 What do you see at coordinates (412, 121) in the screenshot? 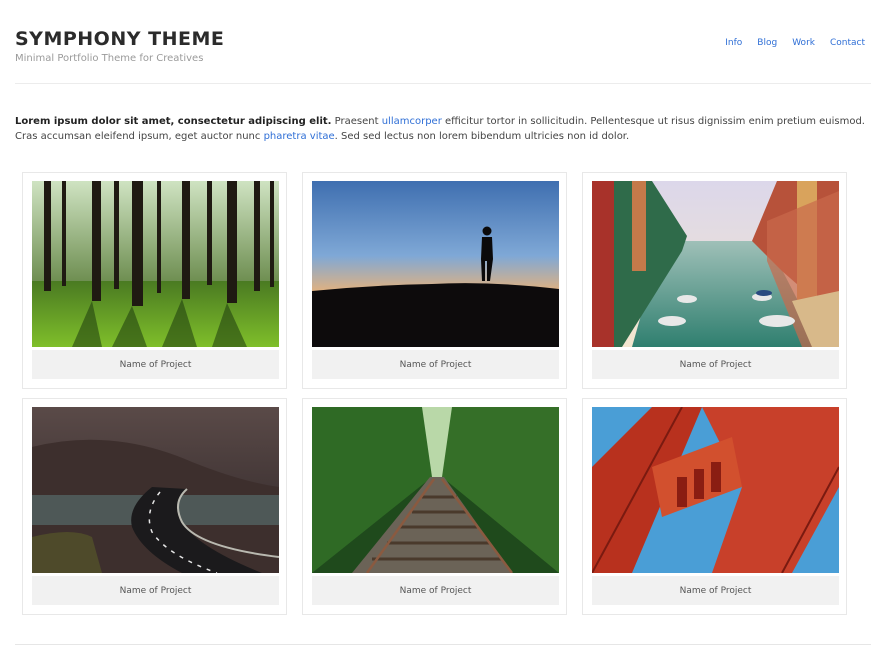
I see `intro-link-ullamcorper: ullamcorper` at bounding box center [412, 121].